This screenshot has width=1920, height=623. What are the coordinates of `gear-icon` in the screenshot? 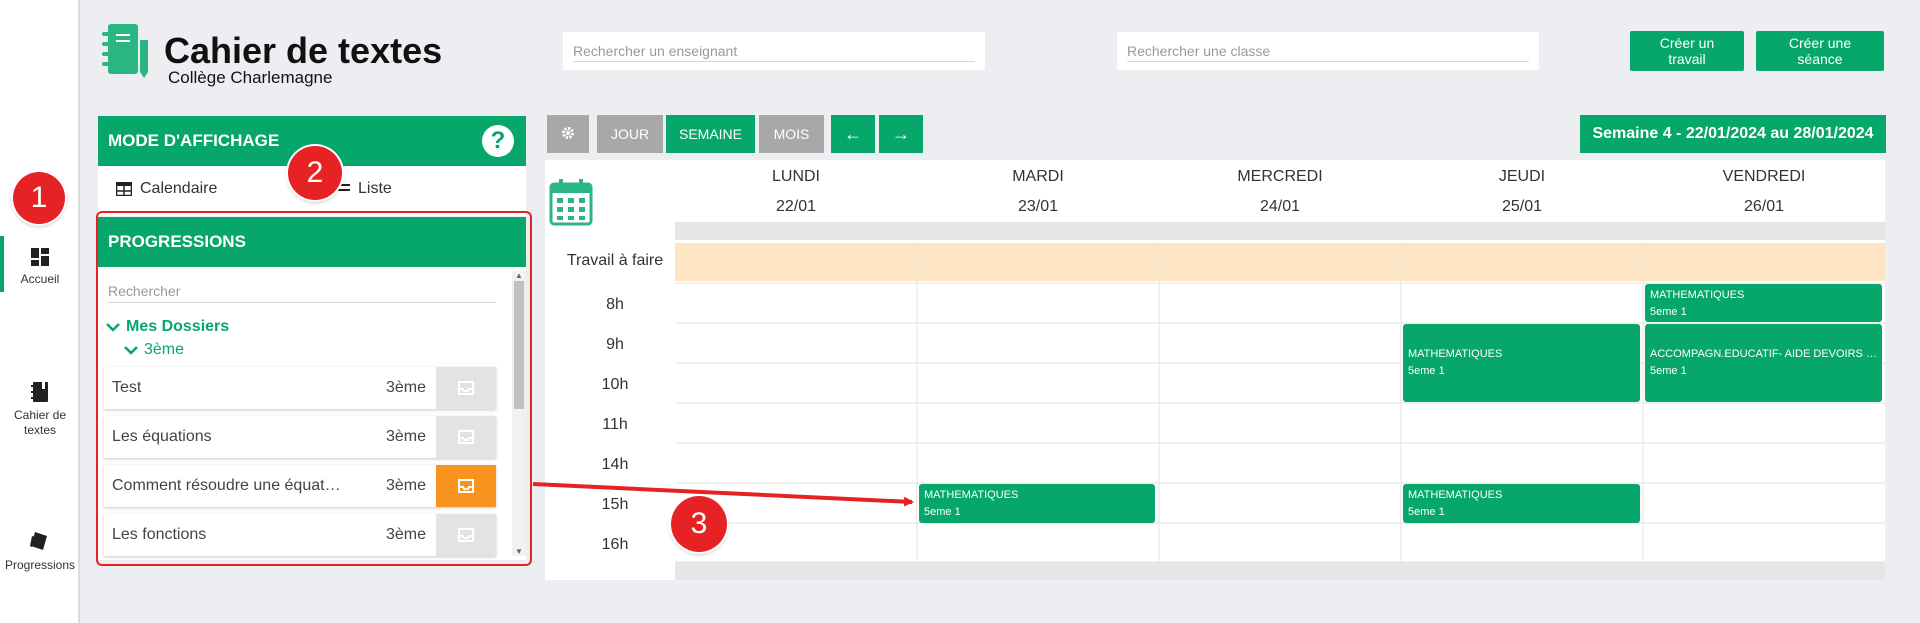 It's located at (568, 132).